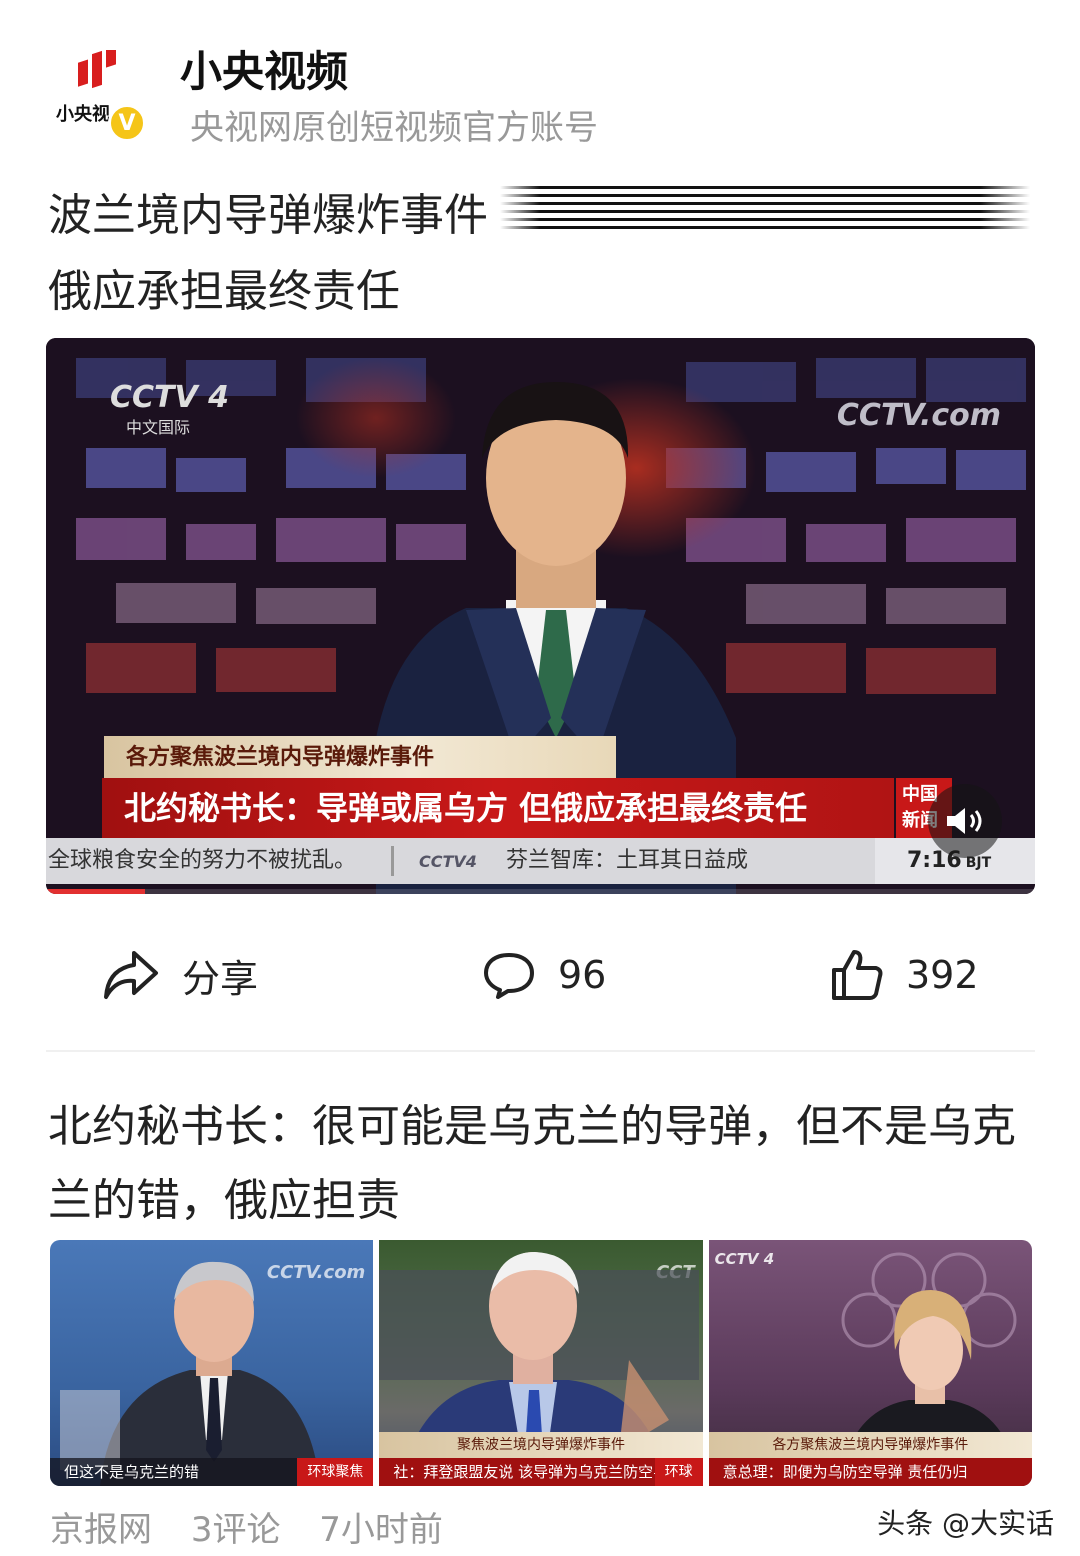 The image size is (1080, 1556). I want to click on speaker-figure, so click(190, 1373).